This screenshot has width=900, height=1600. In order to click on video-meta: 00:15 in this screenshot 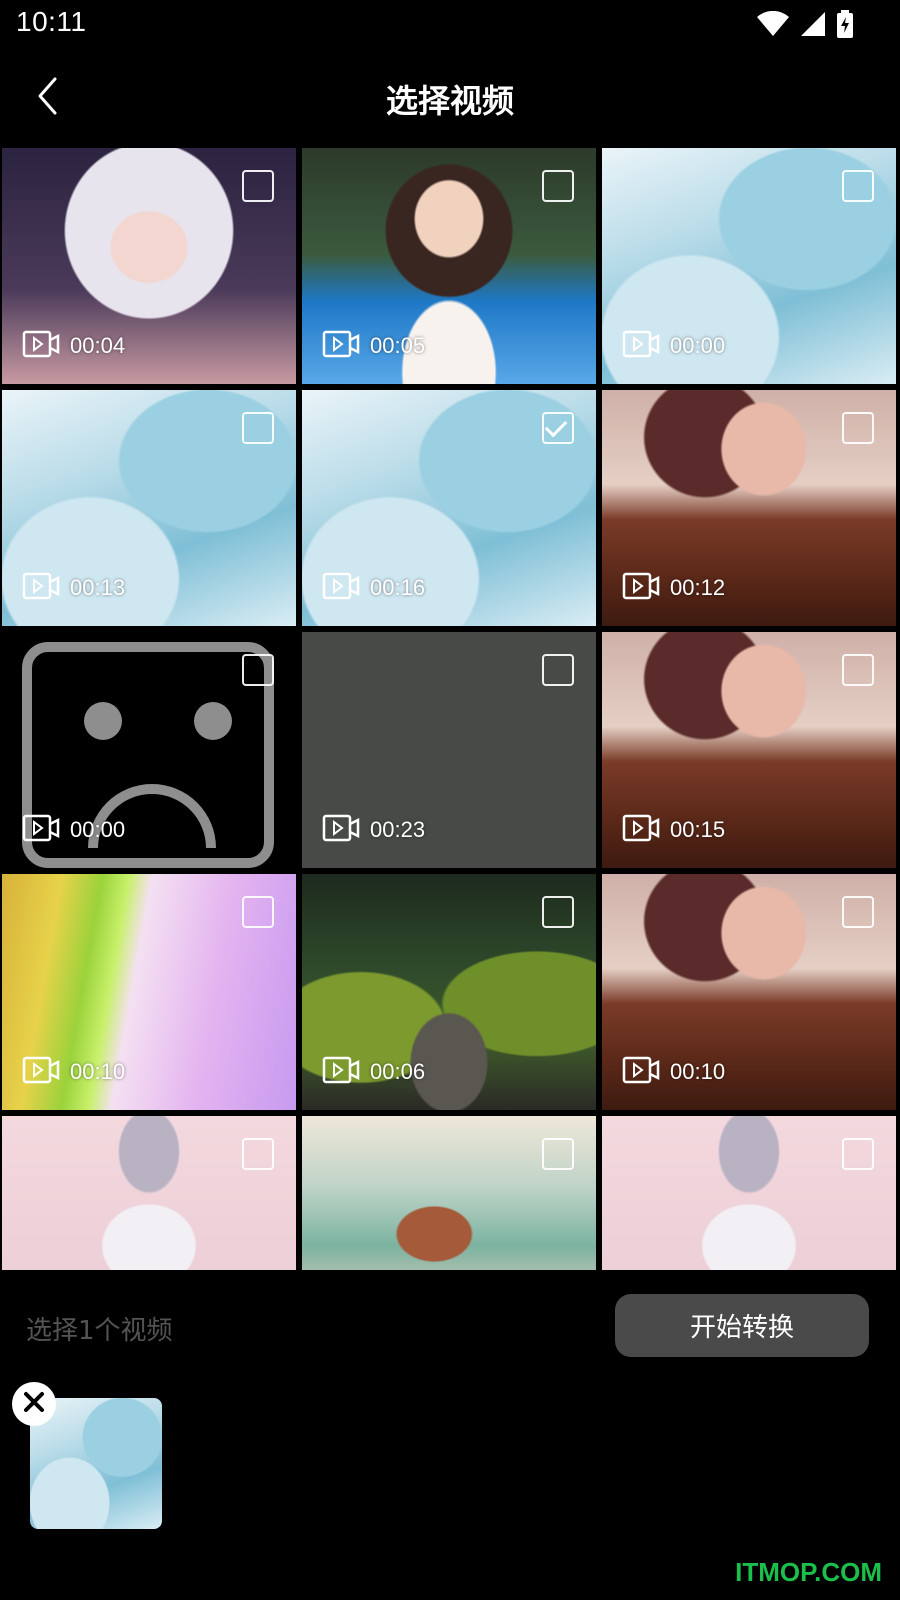, I will do `click(673, 830)`.